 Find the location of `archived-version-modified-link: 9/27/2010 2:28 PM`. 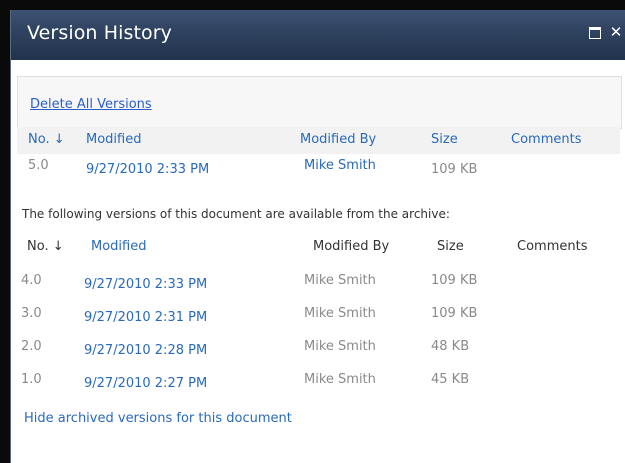

archived-version-modified-link: 9/27/2010 2:28 PM is located at coordinates (145, 350).